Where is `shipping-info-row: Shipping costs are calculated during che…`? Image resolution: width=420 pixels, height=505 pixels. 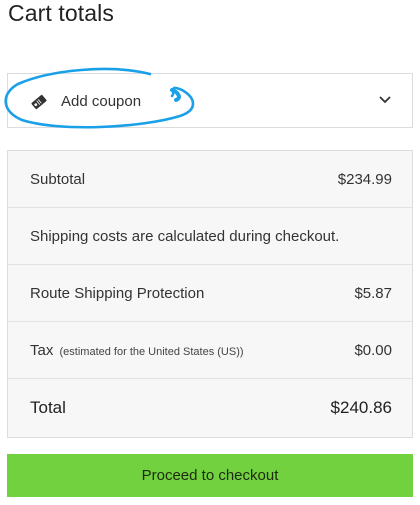 shipping-info-row: Shipping costs are calculated during che… is located at coordinates (210, 236).